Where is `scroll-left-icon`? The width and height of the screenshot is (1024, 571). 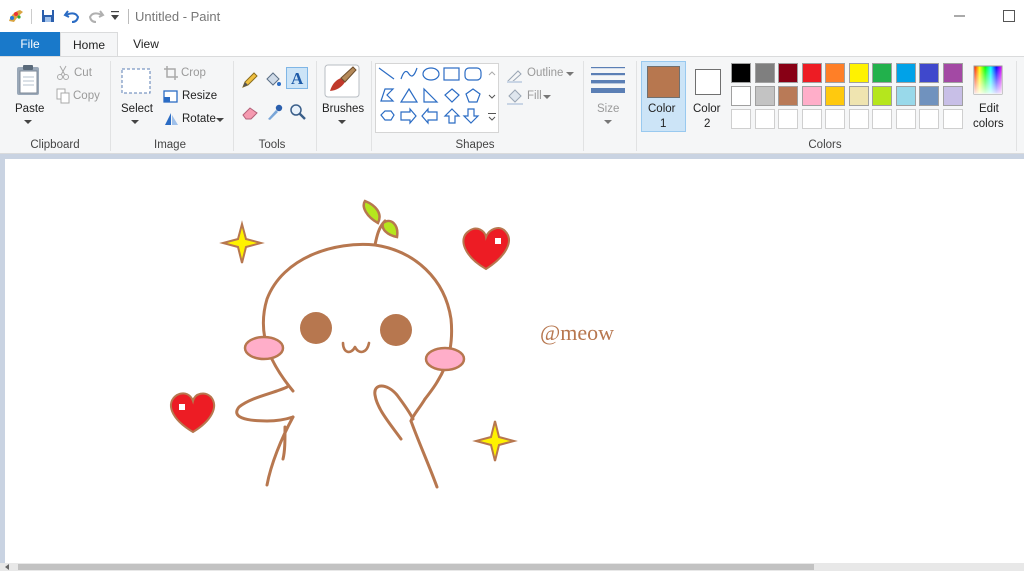 scroll-left-icon is located at coordinates (7, 567).